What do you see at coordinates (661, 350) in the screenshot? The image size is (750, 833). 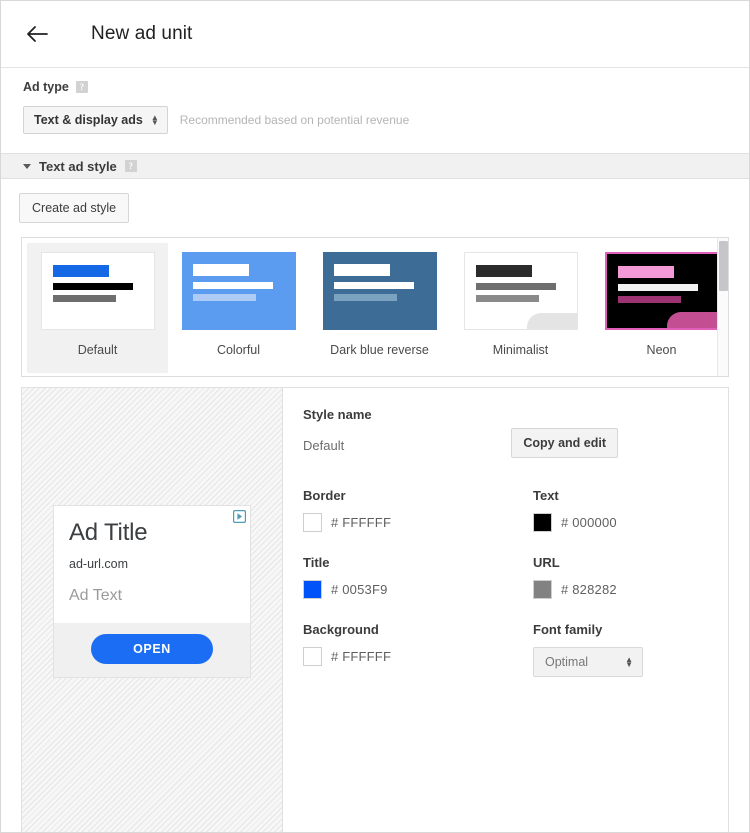 I see `ad-style-name: Neon` at bounding box center [661, 350].